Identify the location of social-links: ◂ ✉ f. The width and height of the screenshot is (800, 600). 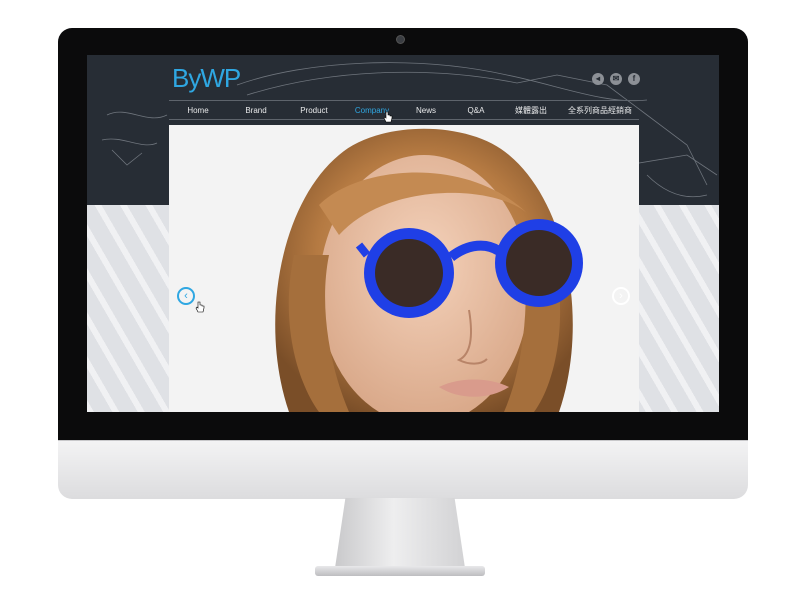
(616, 79).